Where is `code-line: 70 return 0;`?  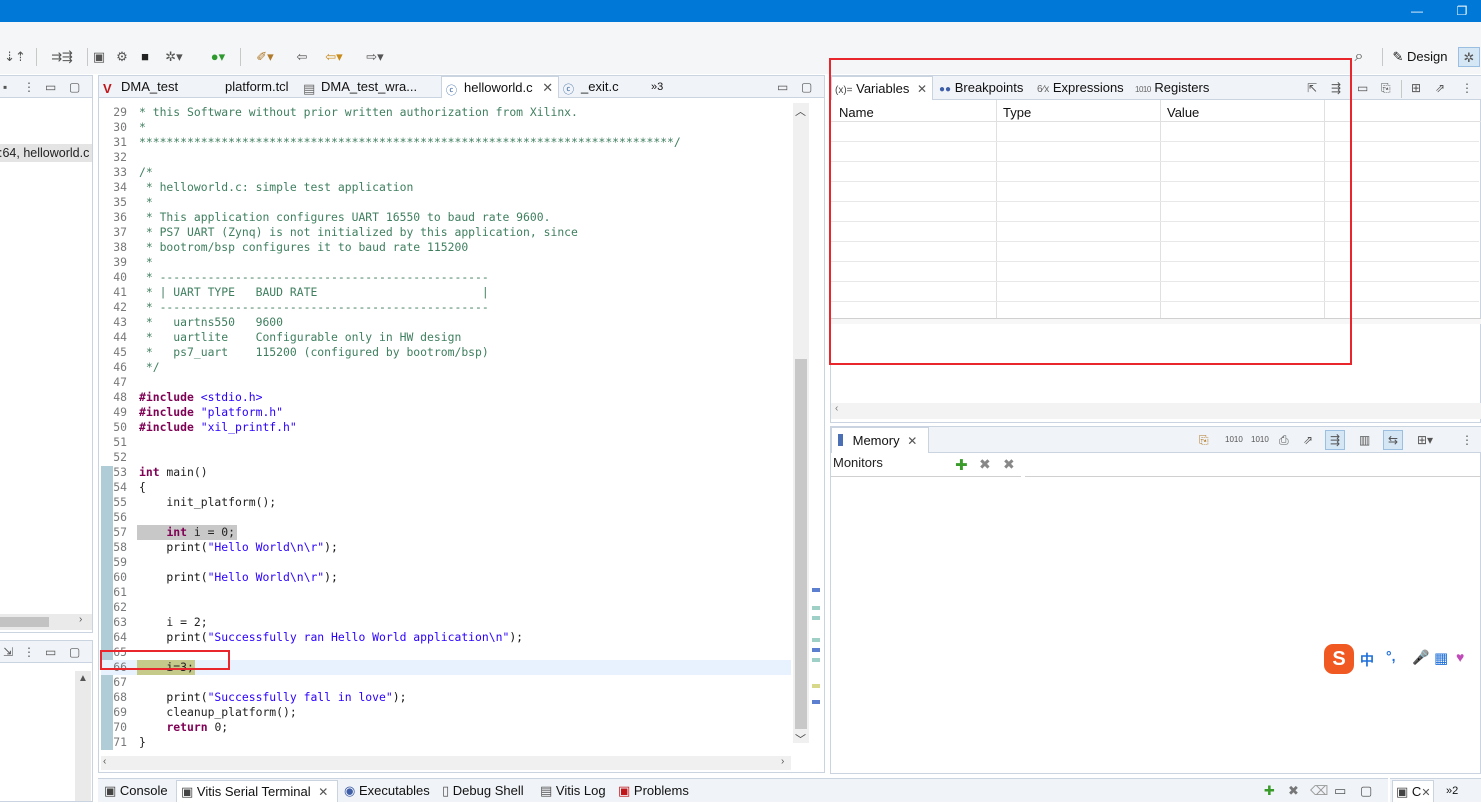
code-line: 70 return 0; is located at coordinates (446, 727).